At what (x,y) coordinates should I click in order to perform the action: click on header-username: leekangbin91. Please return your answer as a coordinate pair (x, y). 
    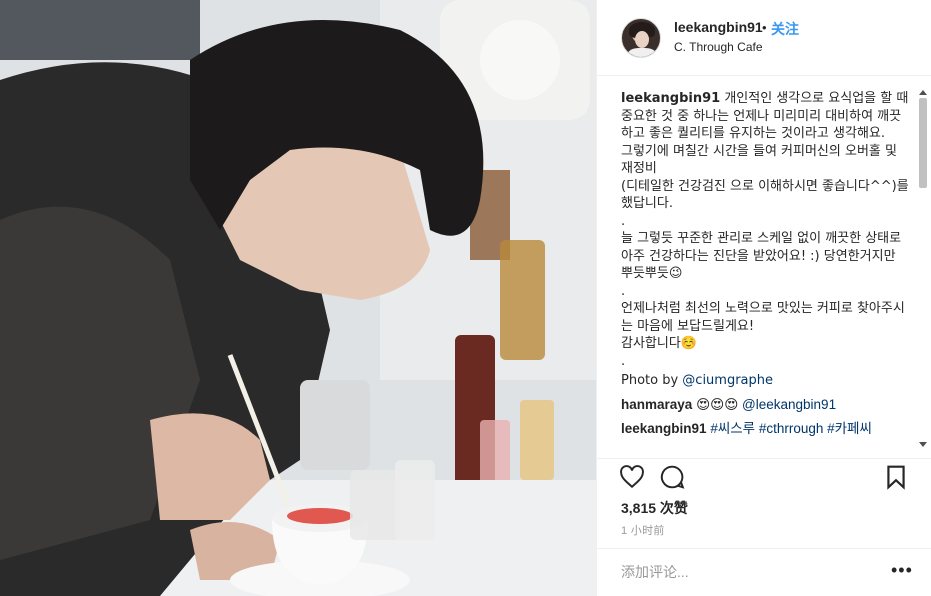
    Looking at the image, I should click on (718, 27).